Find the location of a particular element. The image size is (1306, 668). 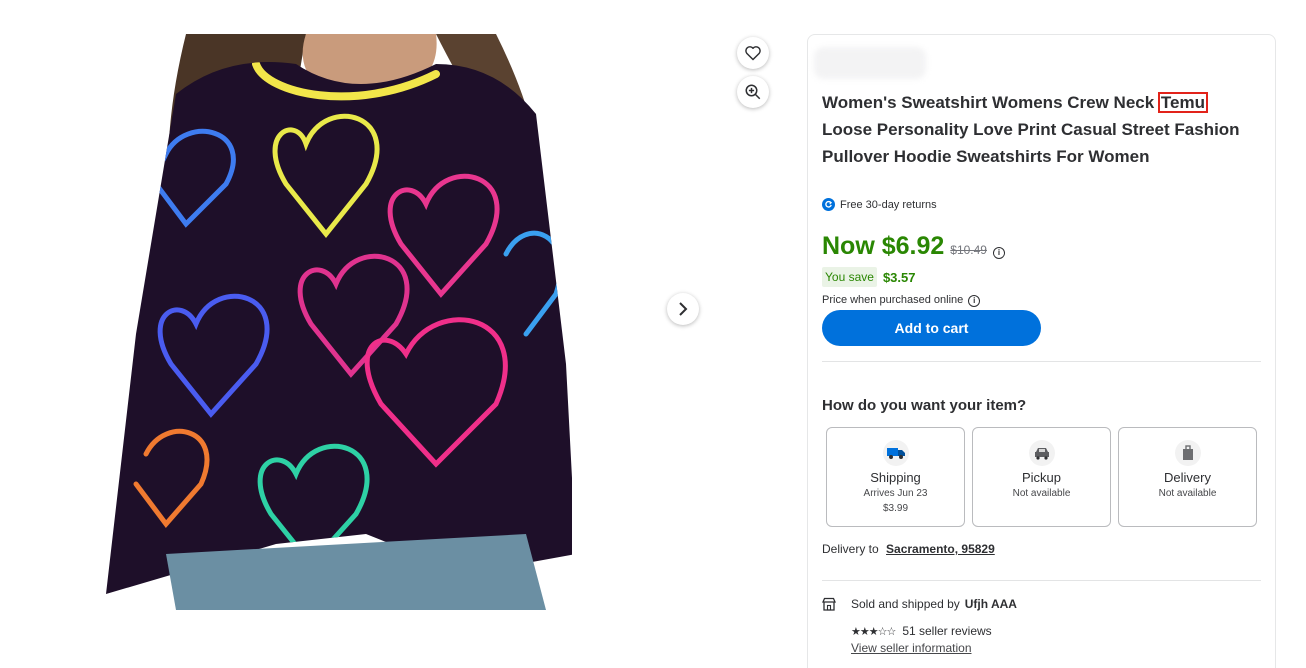

price-info-icon: i is located at coordinates (998, 253).